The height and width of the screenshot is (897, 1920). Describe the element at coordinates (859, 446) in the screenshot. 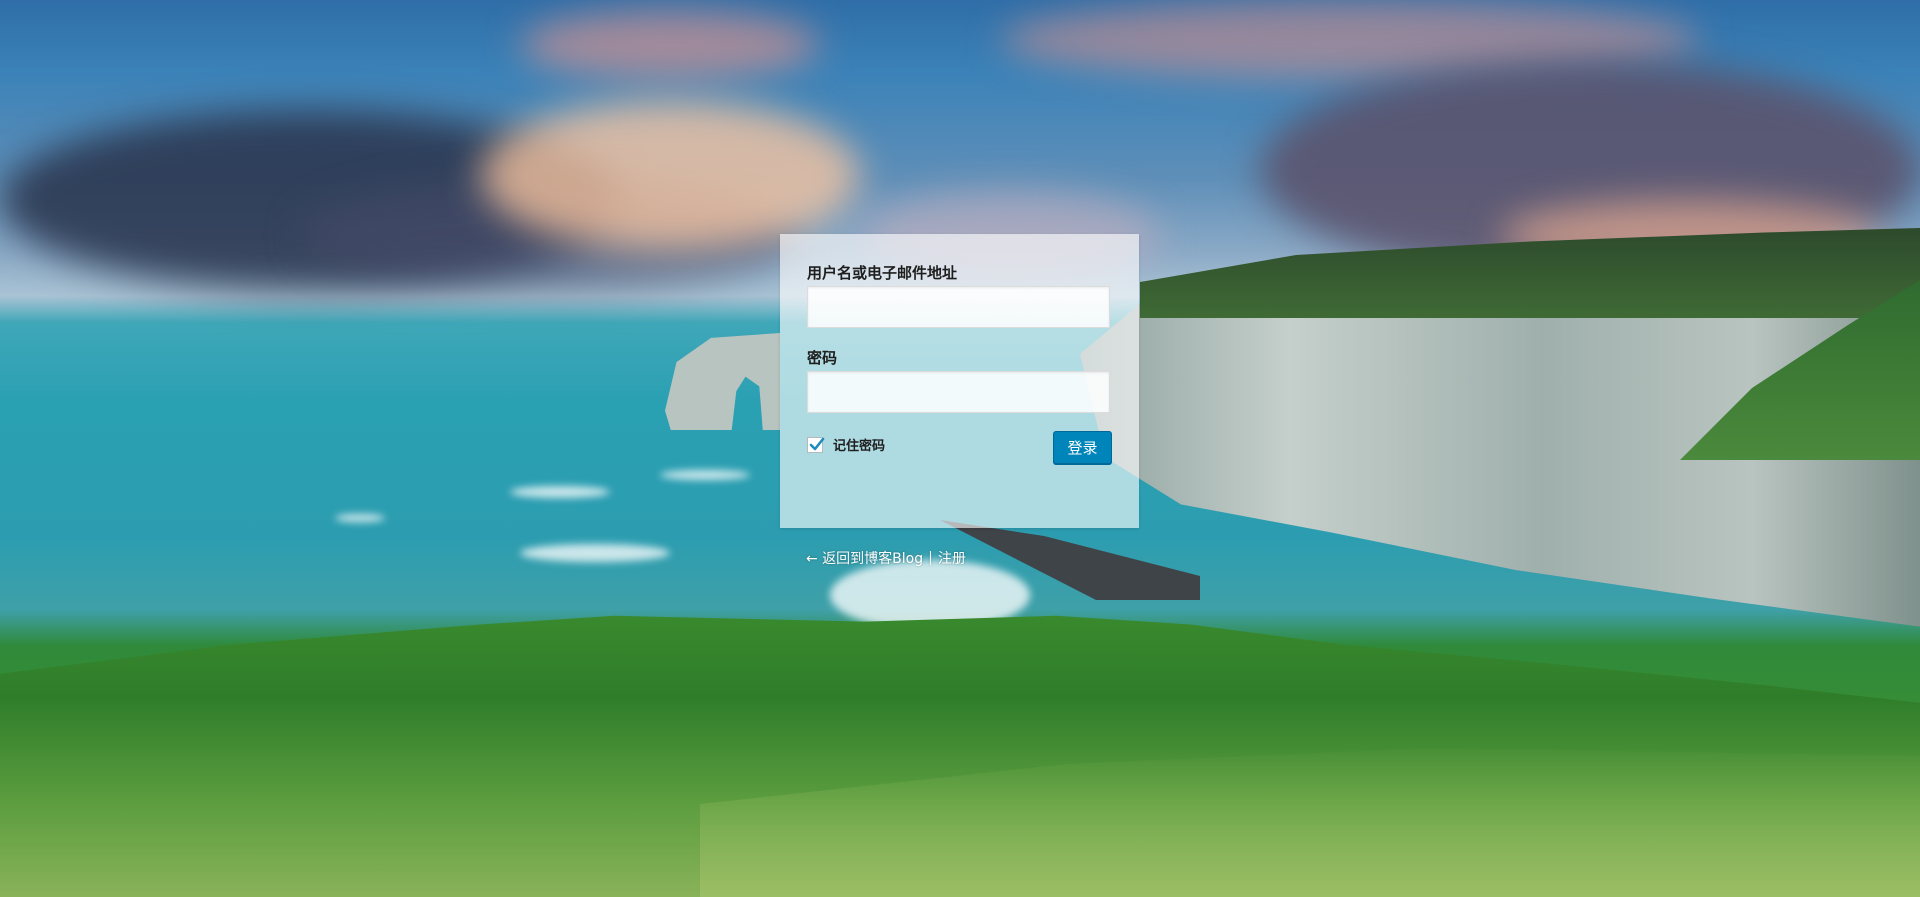

I see `remember-label: 记住密码` at that location.